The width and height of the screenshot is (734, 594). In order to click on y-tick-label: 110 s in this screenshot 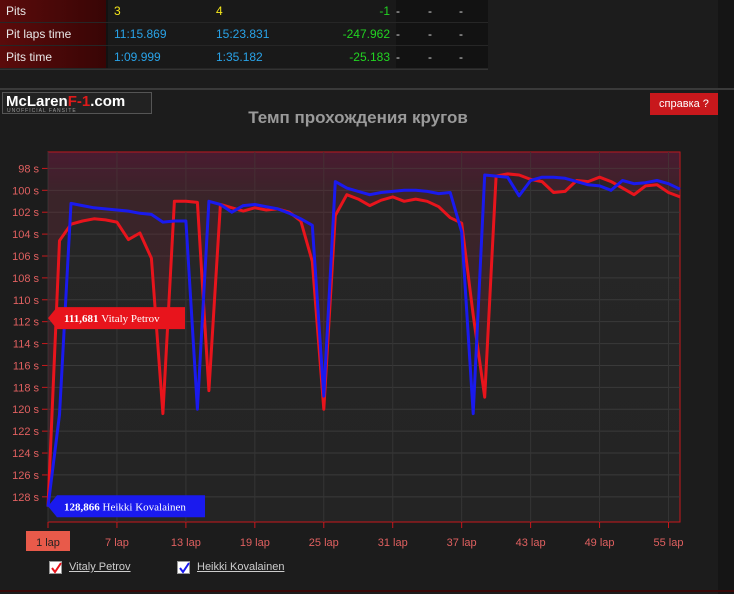, I will do `click(26, 301)`.